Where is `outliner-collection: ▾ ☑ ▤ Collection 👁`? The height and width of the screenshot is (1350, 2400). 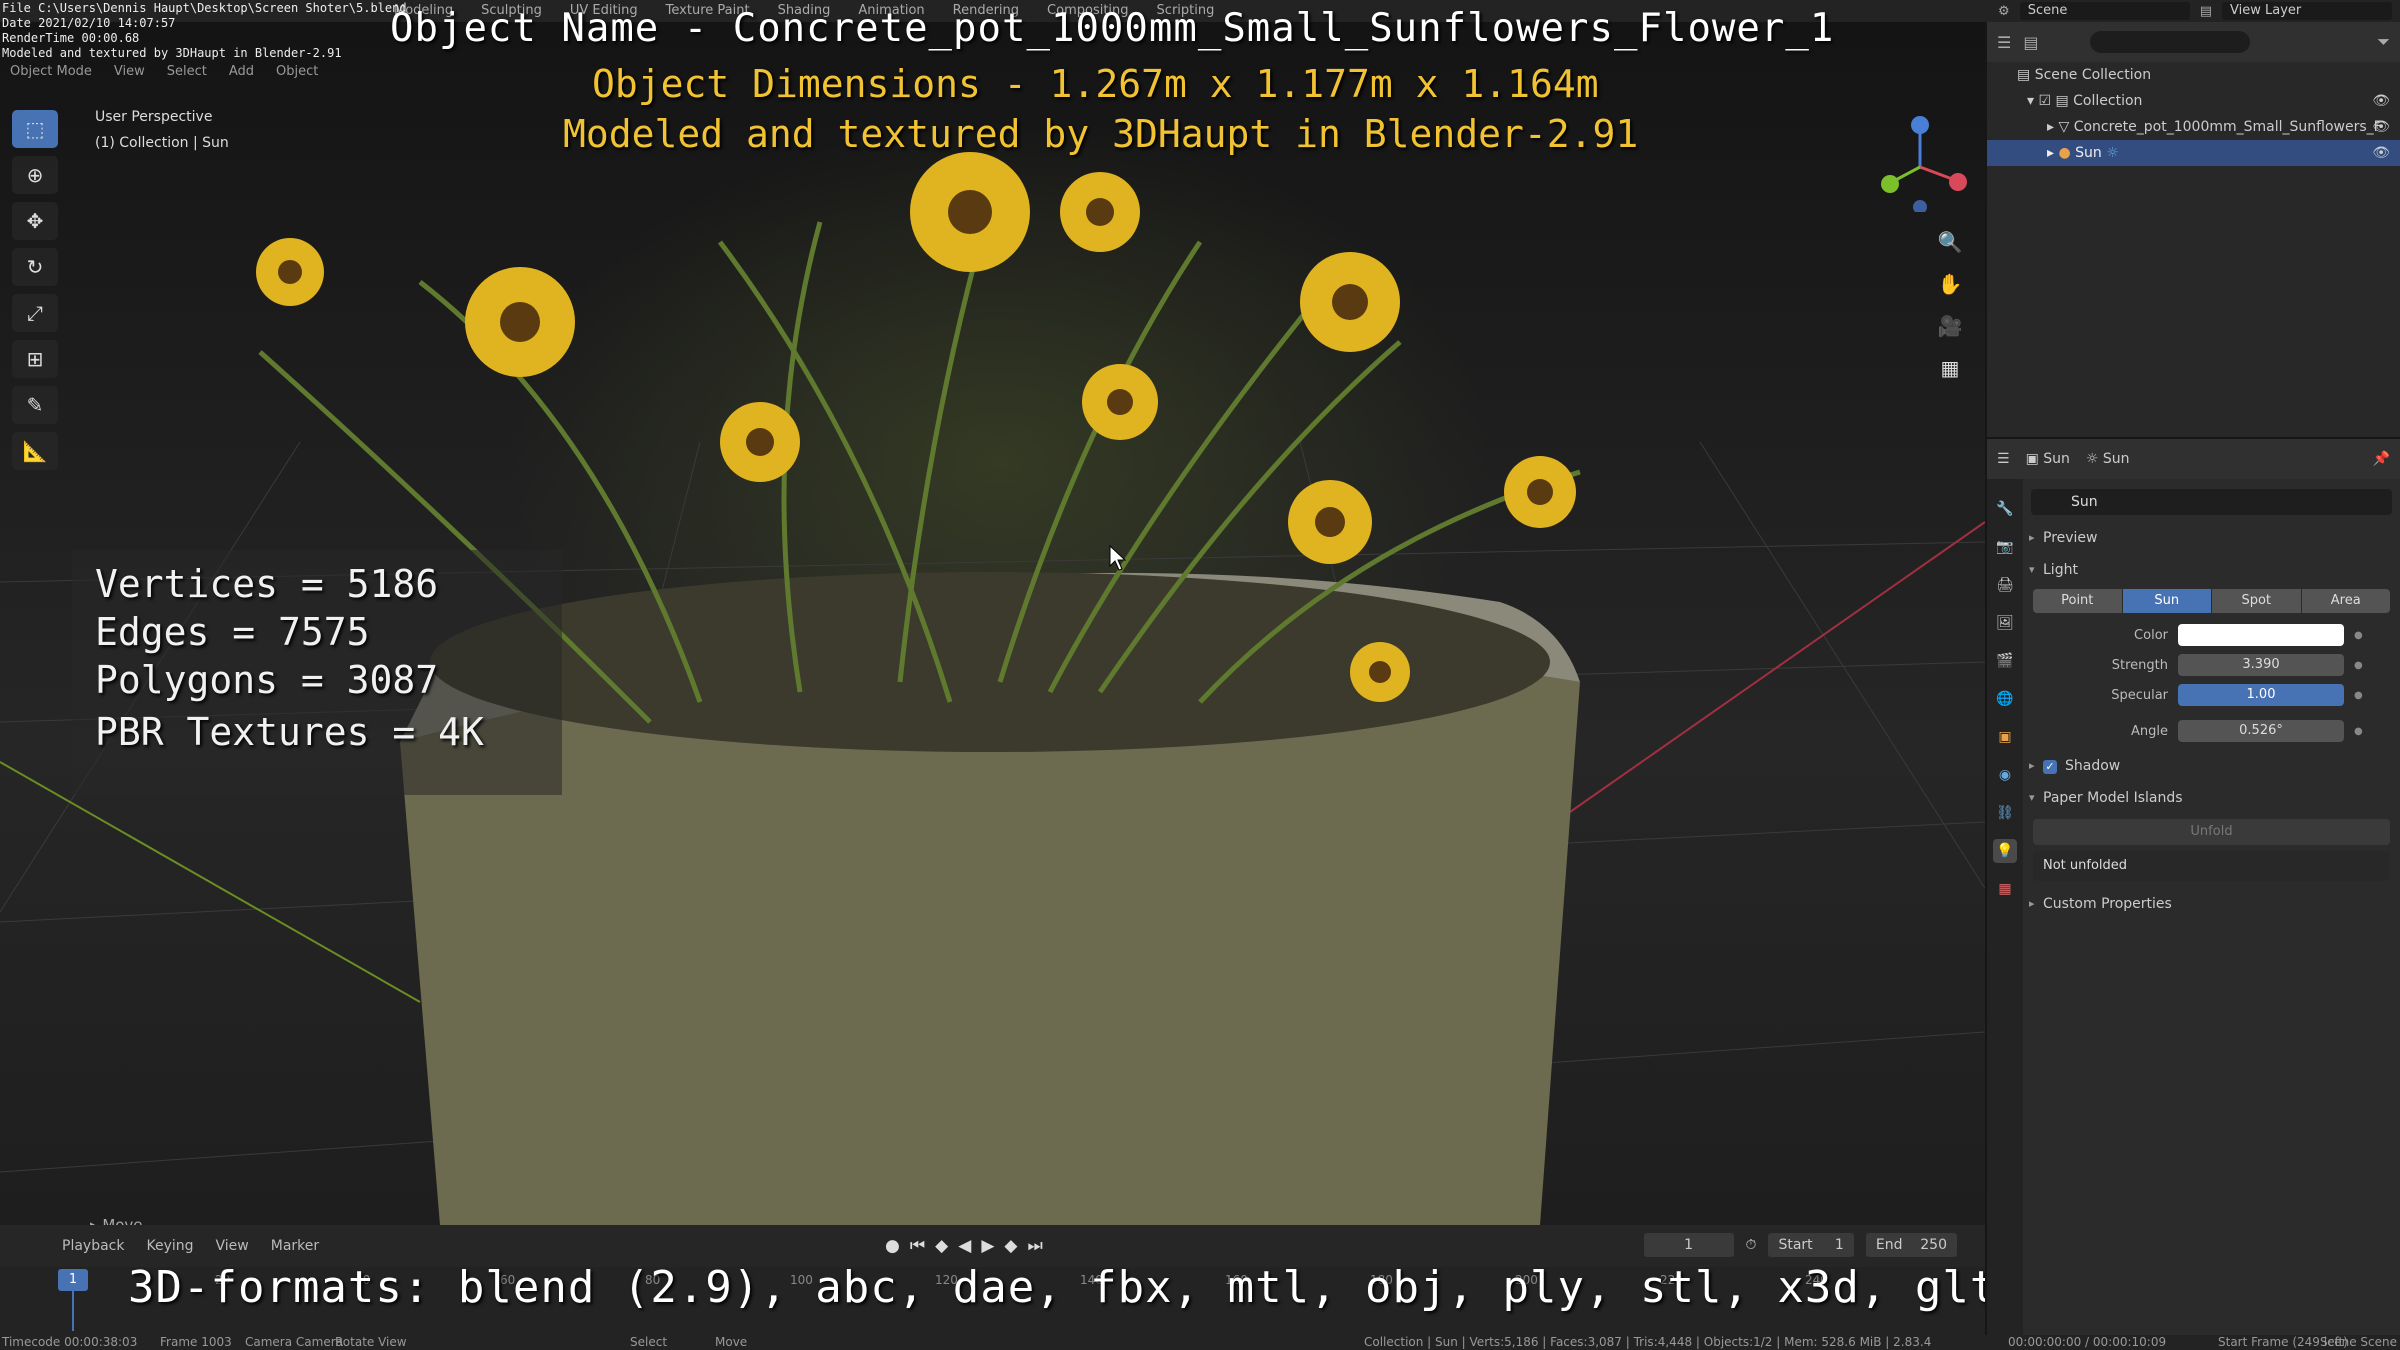
outliner-collection: ▾ ☑ ▤ Collection 👁 is located at coordinates (2193, 101).